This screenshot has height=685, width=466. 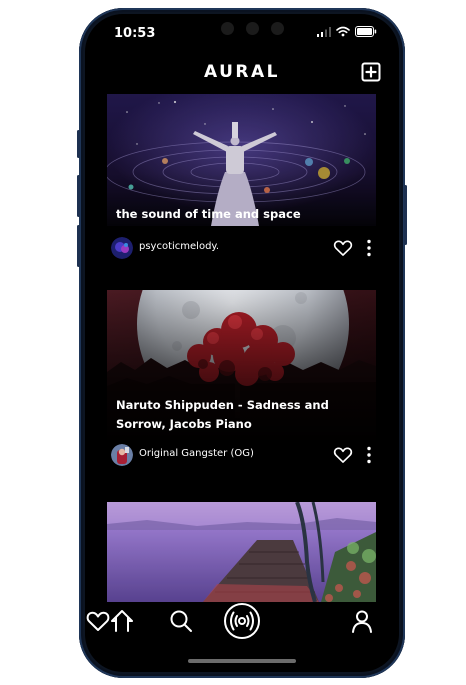 I want to click on track-card, so click(x=241, y=552).